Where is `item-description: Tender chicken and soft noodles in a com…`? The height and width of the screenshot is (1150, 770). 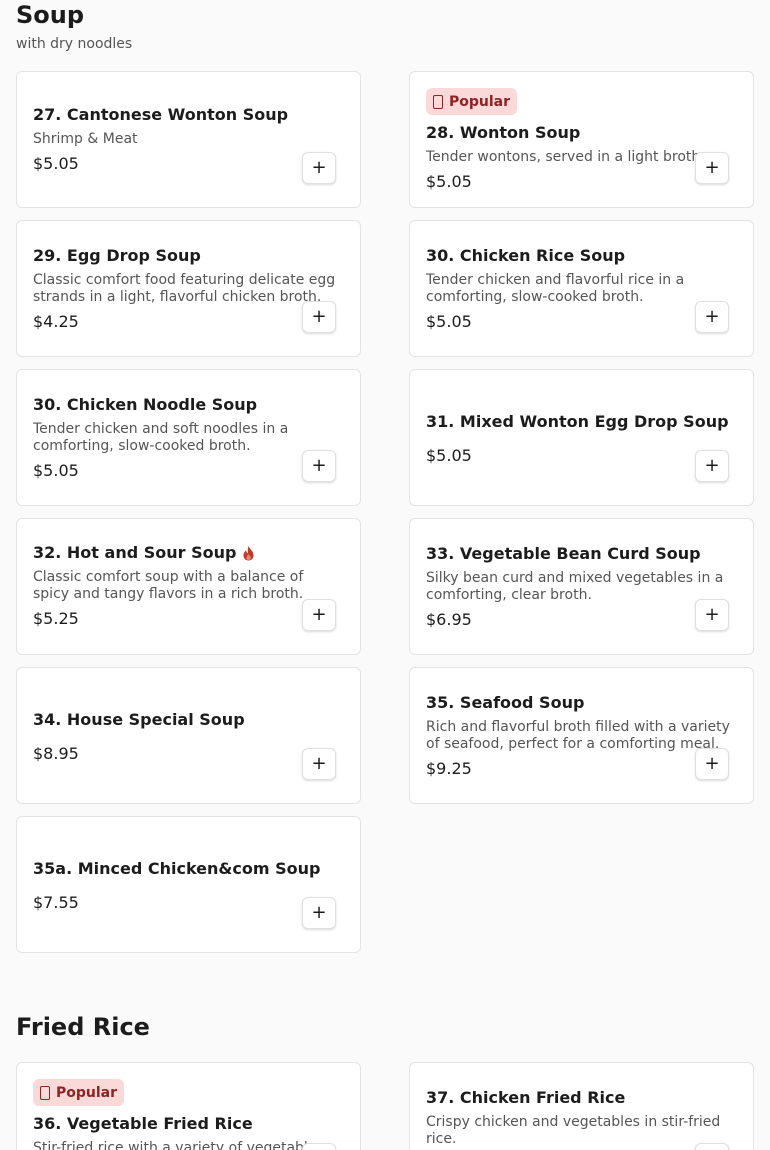
item-description: Tender chicken and soft noodles in a com… is located at coordinates (161, 437).